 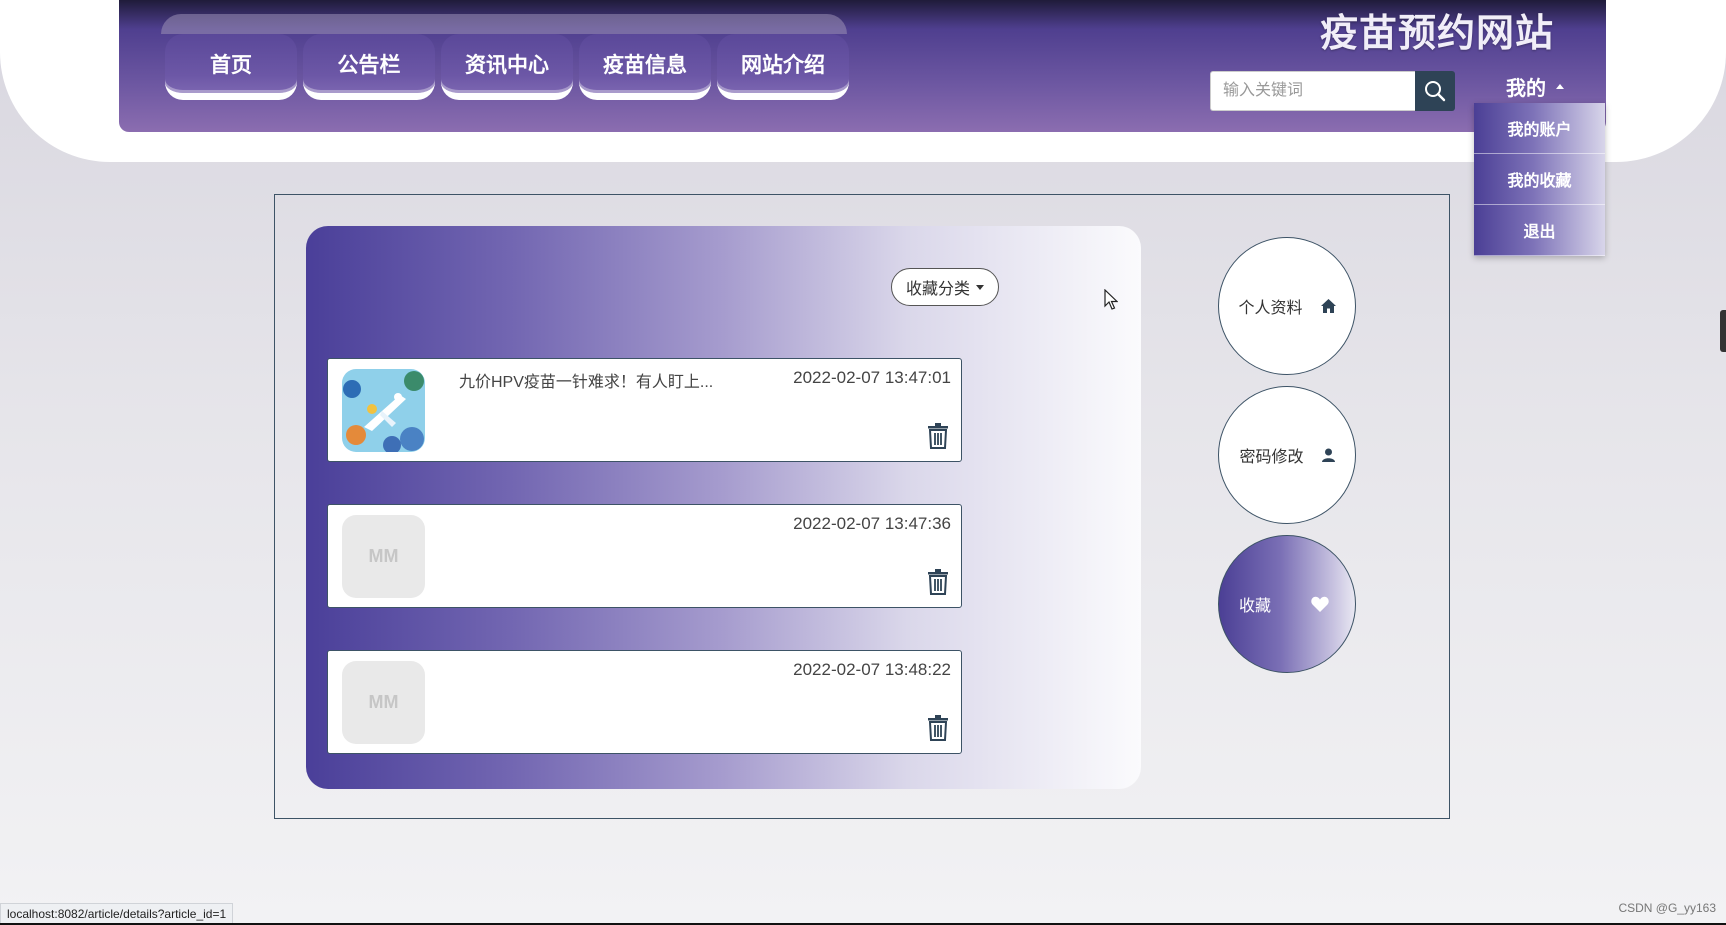 I want to click on favorite-time: 2022-02-07 13:47:01, so click(x=872, y=377).